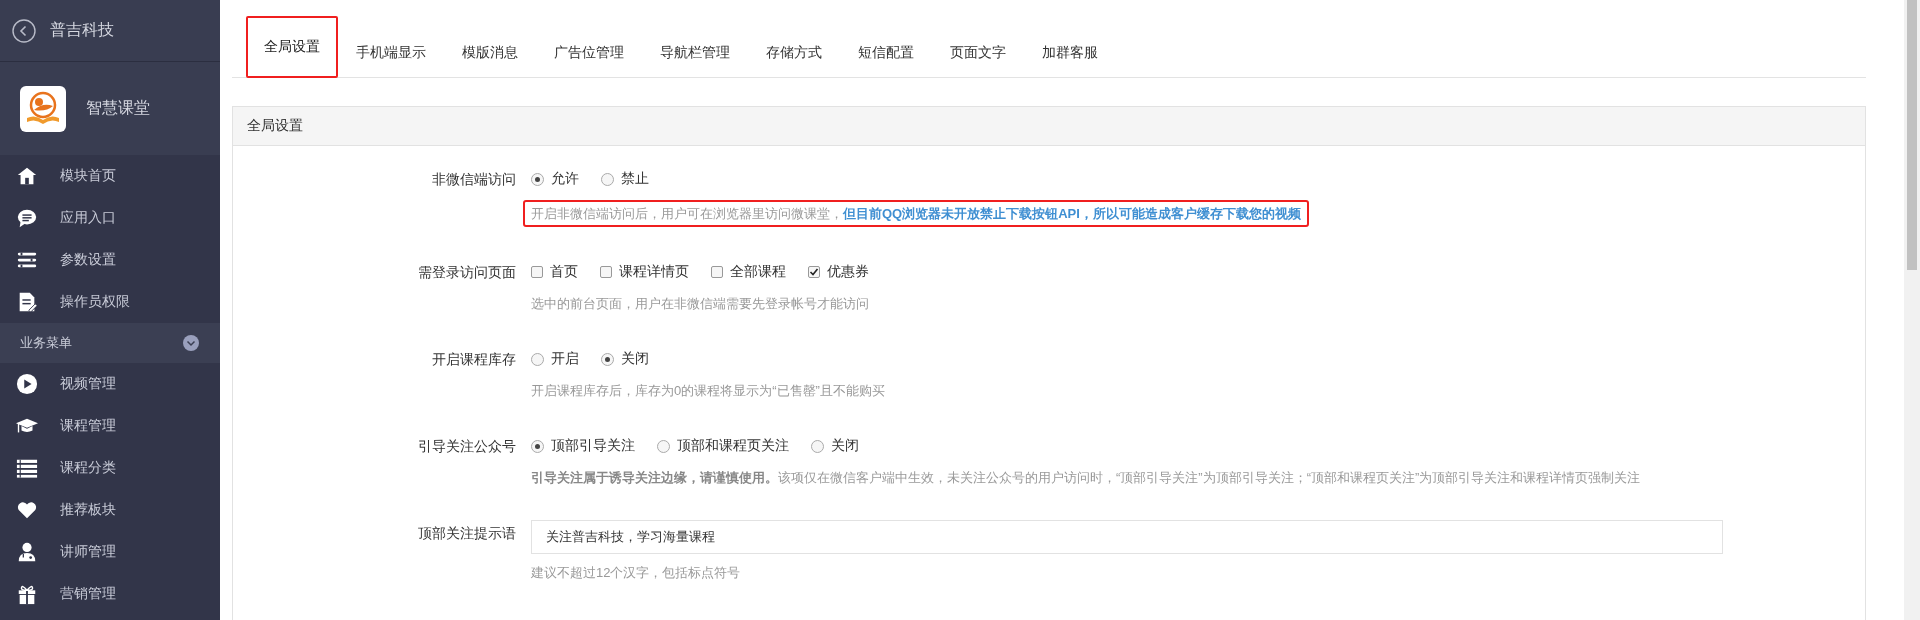 The width and height of the screenshot is (1920, 620). I want to click on tab: 存储方式, so click(794, 53).